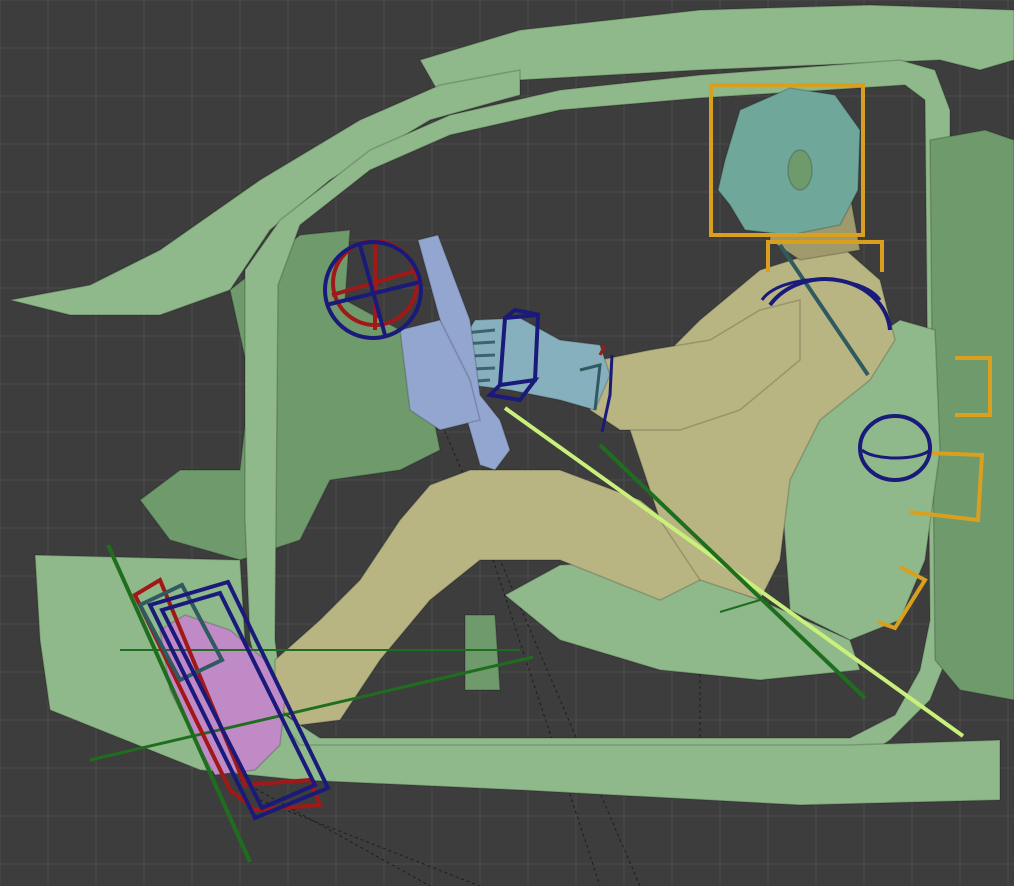 Image resolution: width=1014 pixels, height=886 pixels. I want to click on driver-ear, so click(800, 170).